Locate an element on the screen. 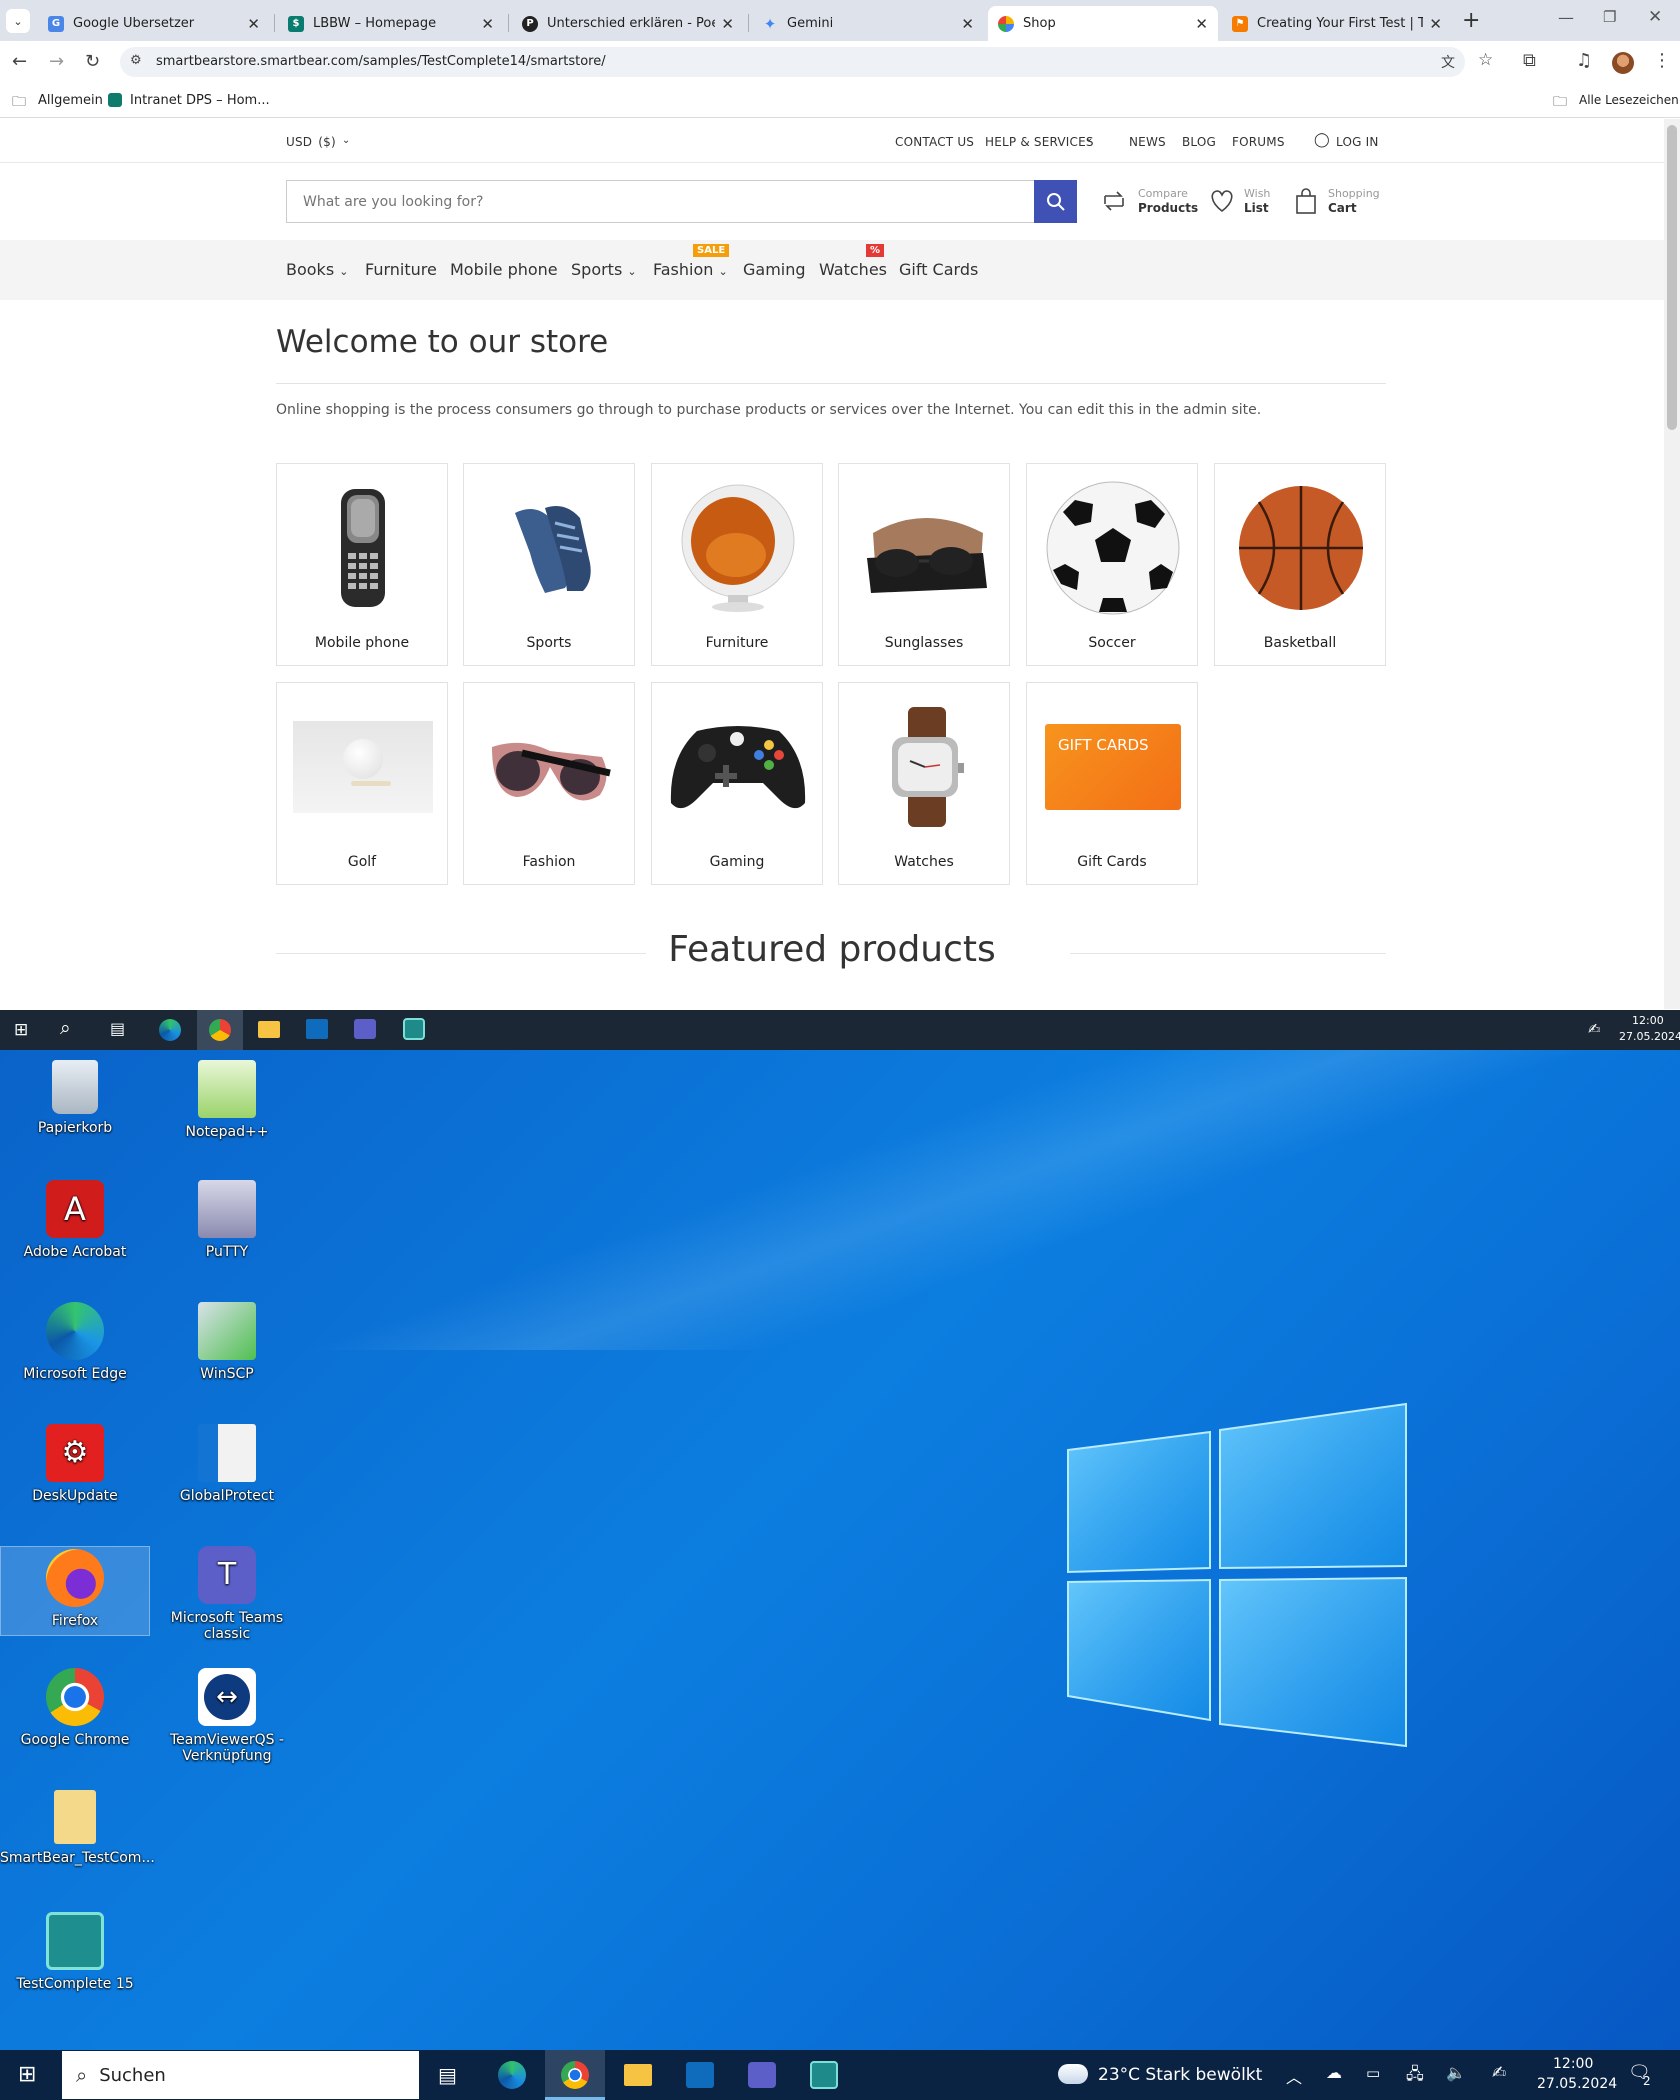  nav-furniture: Furniture is located at coordinates (401, 269).